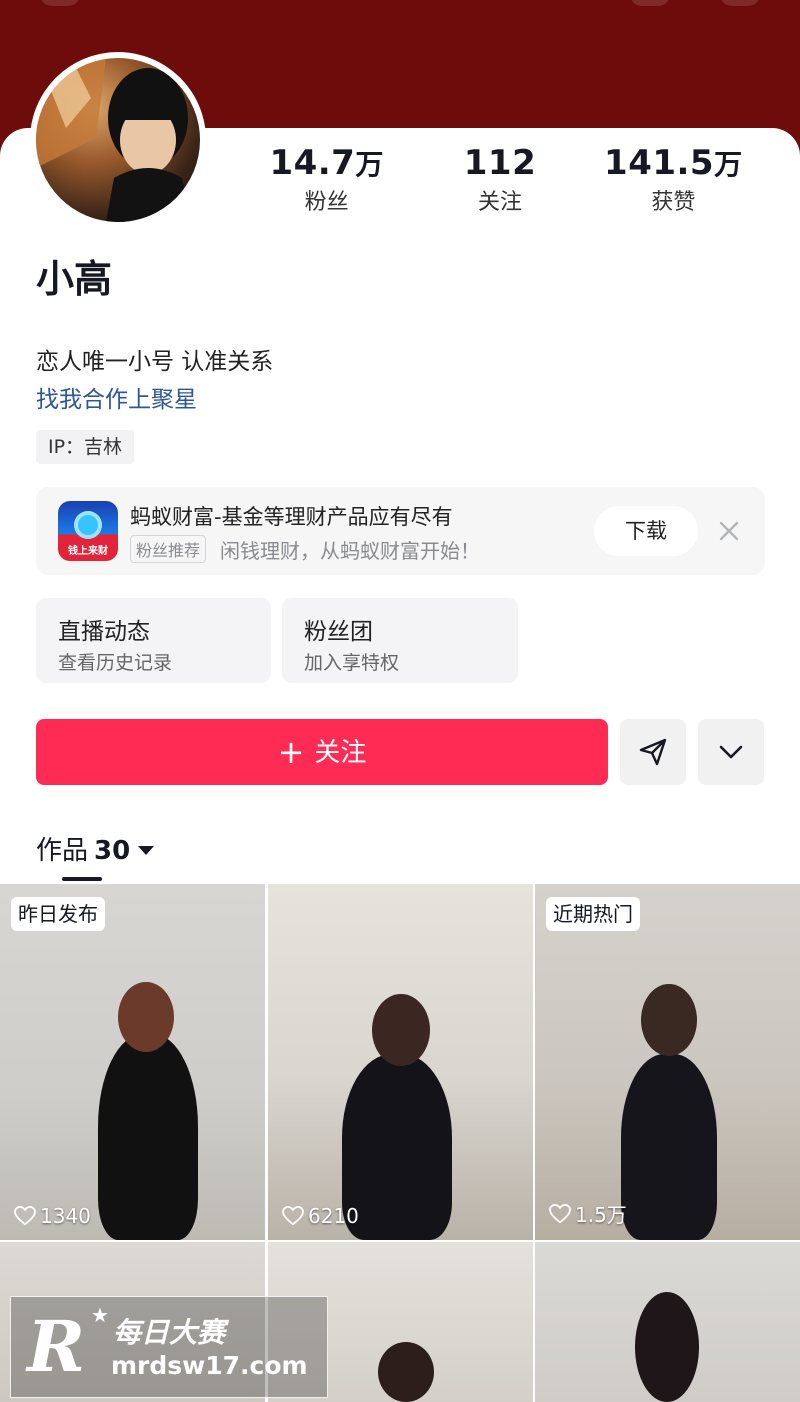 This screenshot has height=1402, width=800. I want to click on bio-link: 找我合作上聚星, so click(116, 397).